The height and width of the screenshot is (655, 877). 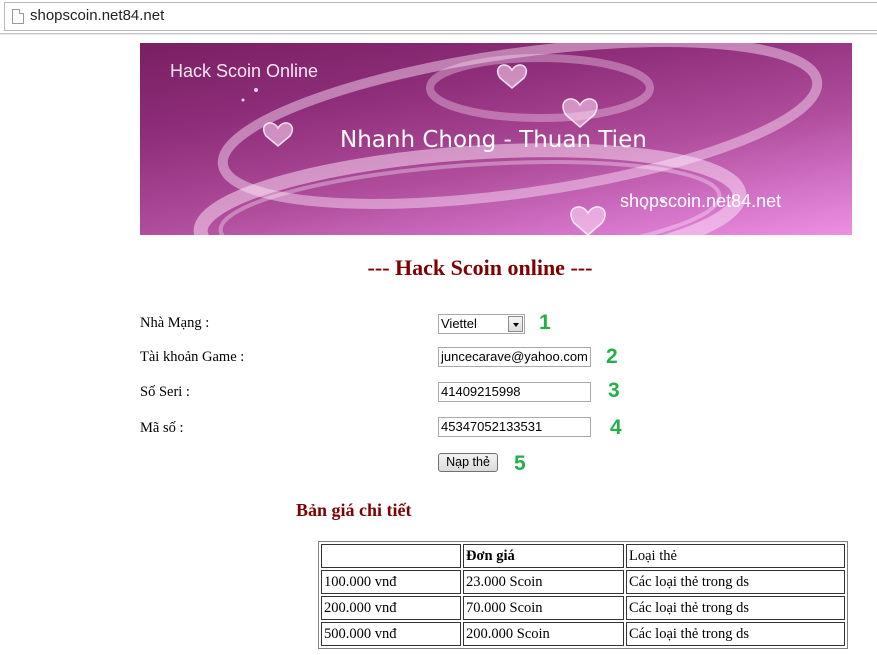 What do you see at coordinates (514, 357) in the screenshot?
I see `account-input: juncecarave@yahoo.com` at bounding box center [514, 357].